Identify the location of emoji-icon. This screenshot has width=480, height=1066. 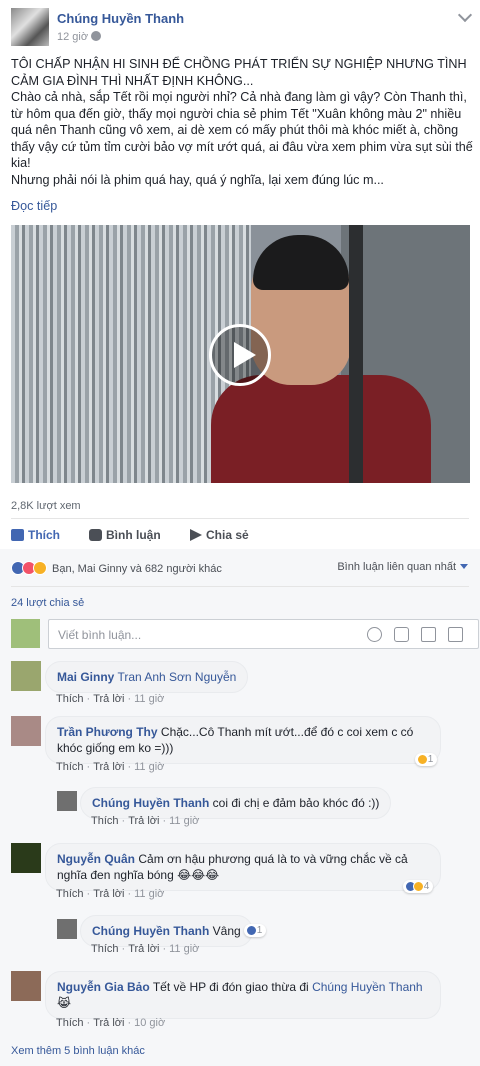
(374, 634).